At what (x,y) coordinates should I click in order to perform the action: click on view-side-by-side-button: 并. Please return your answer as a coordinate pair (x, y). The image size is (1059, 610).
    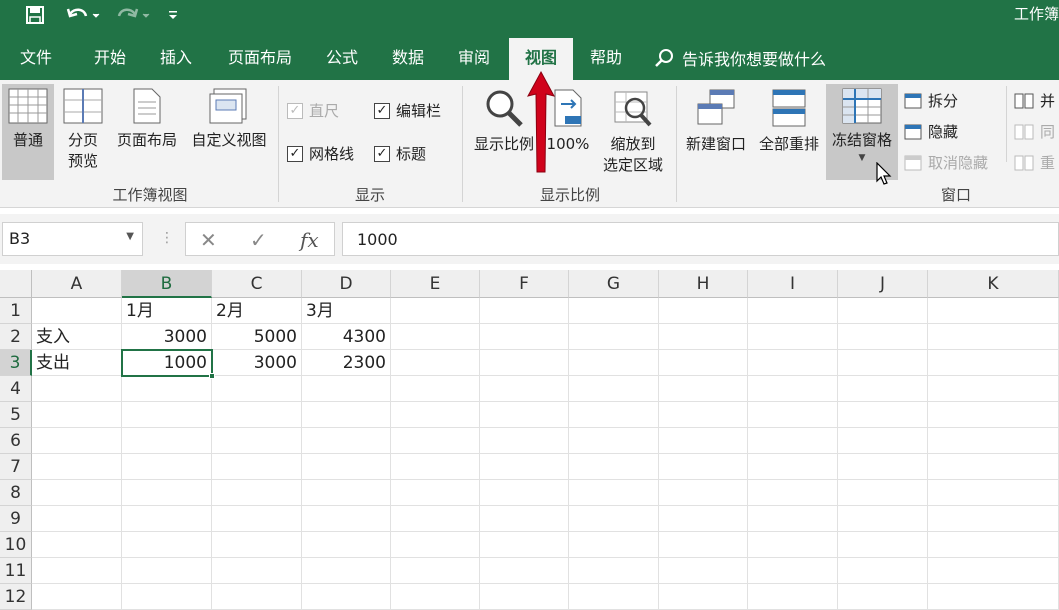
    Looking at the image, I should click on (1034, 100).